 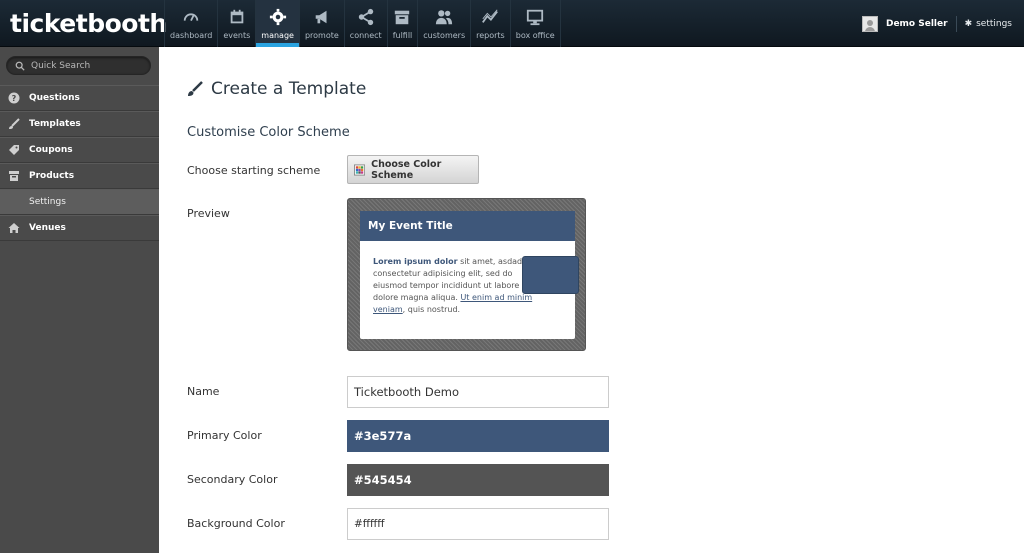 I want to click on name-label: Name, so click(x=203, y=391).